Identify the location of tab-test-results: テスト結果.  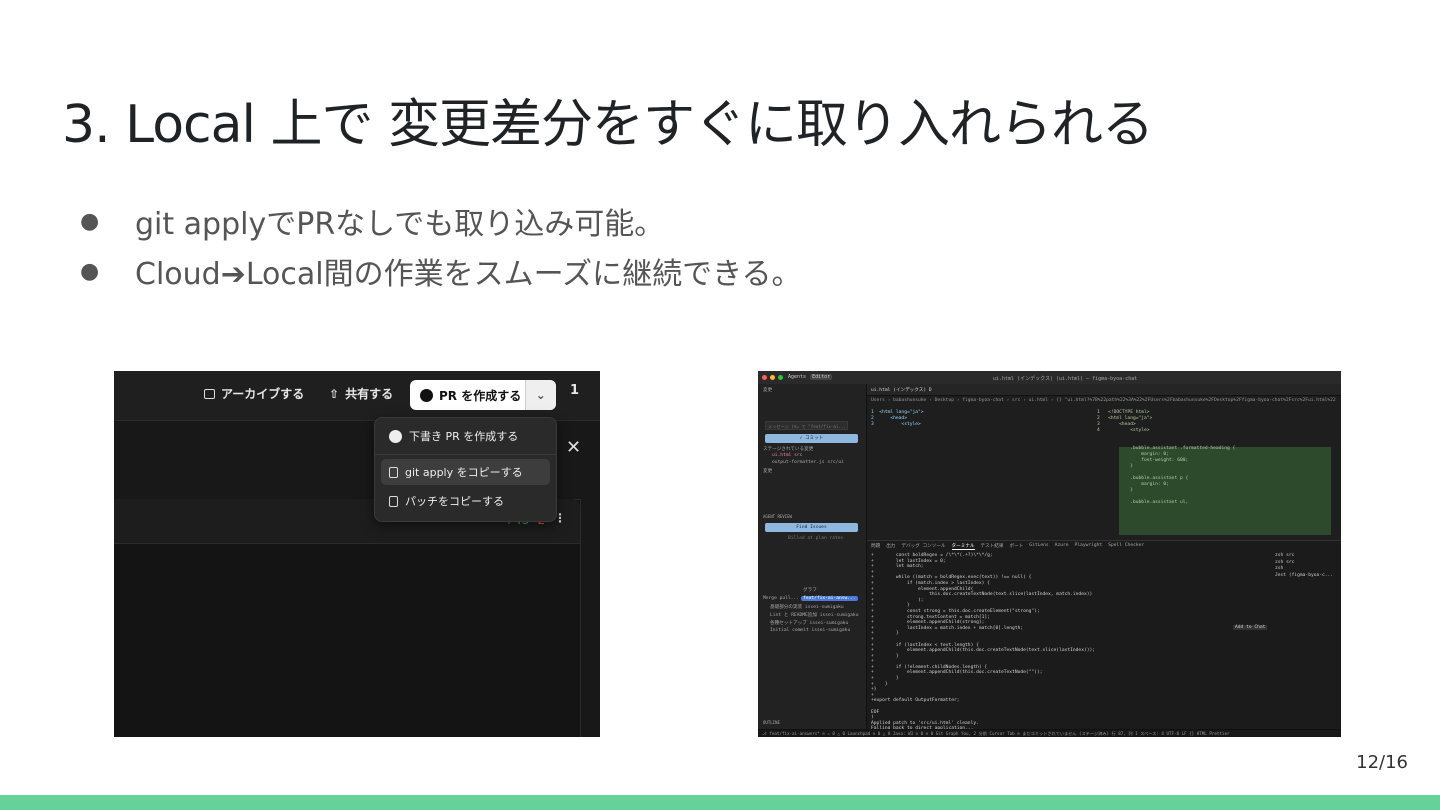
(992, 546).